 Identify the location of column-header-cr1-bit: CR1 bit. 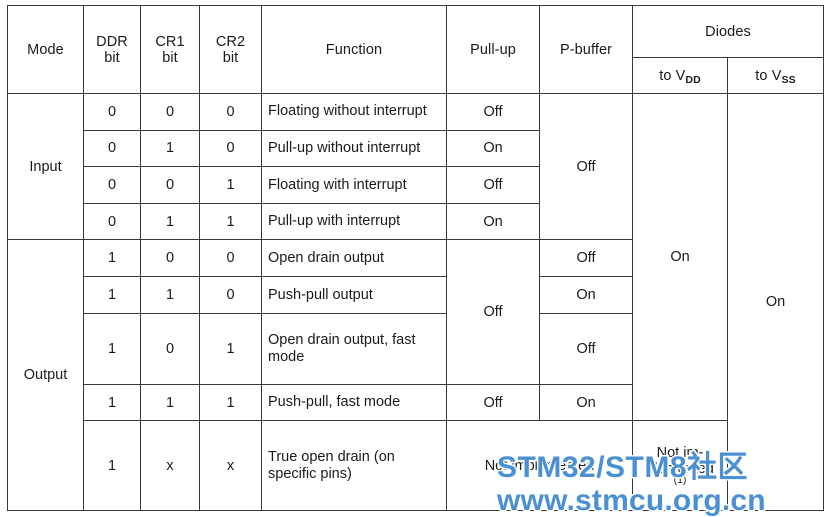
(170, 49).